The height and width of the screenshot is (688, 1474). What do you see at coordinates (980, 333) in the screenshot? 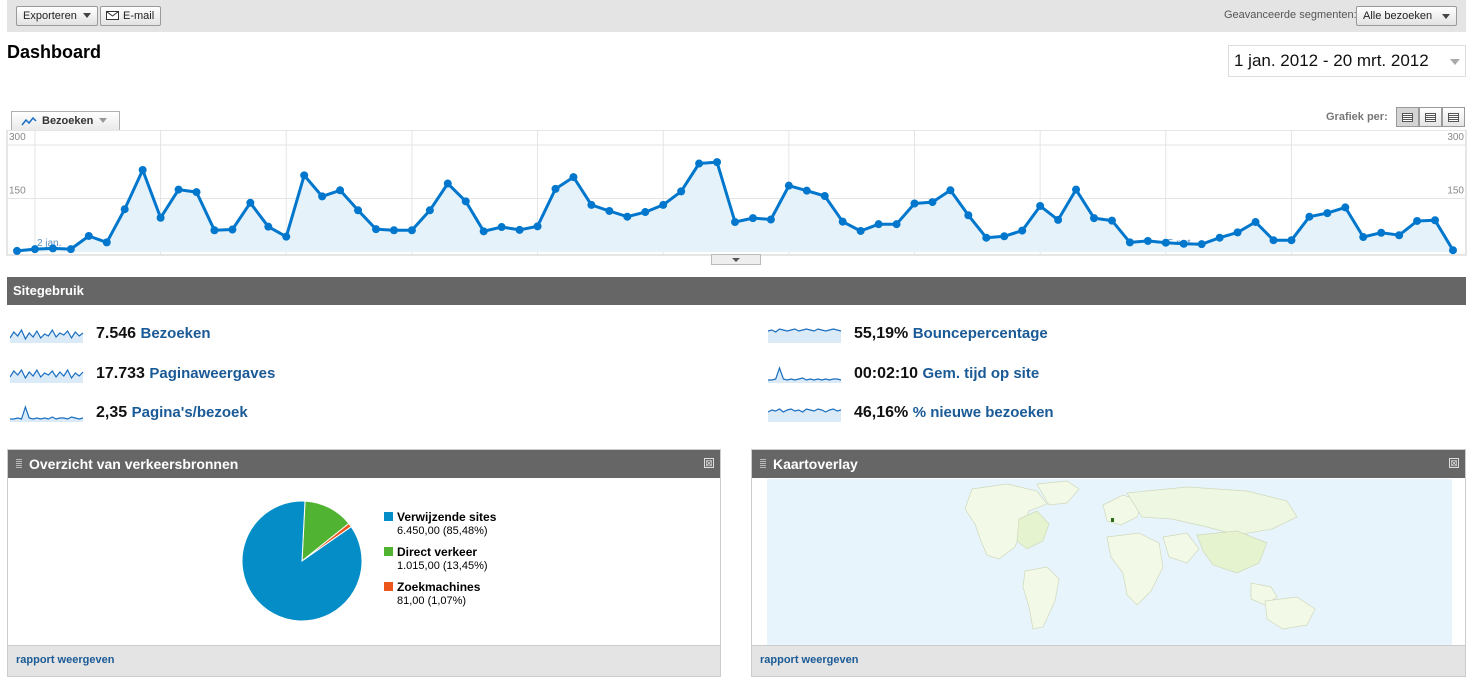
I see `metric-label: Bouncepercentage` at bounding box center [980, 333].